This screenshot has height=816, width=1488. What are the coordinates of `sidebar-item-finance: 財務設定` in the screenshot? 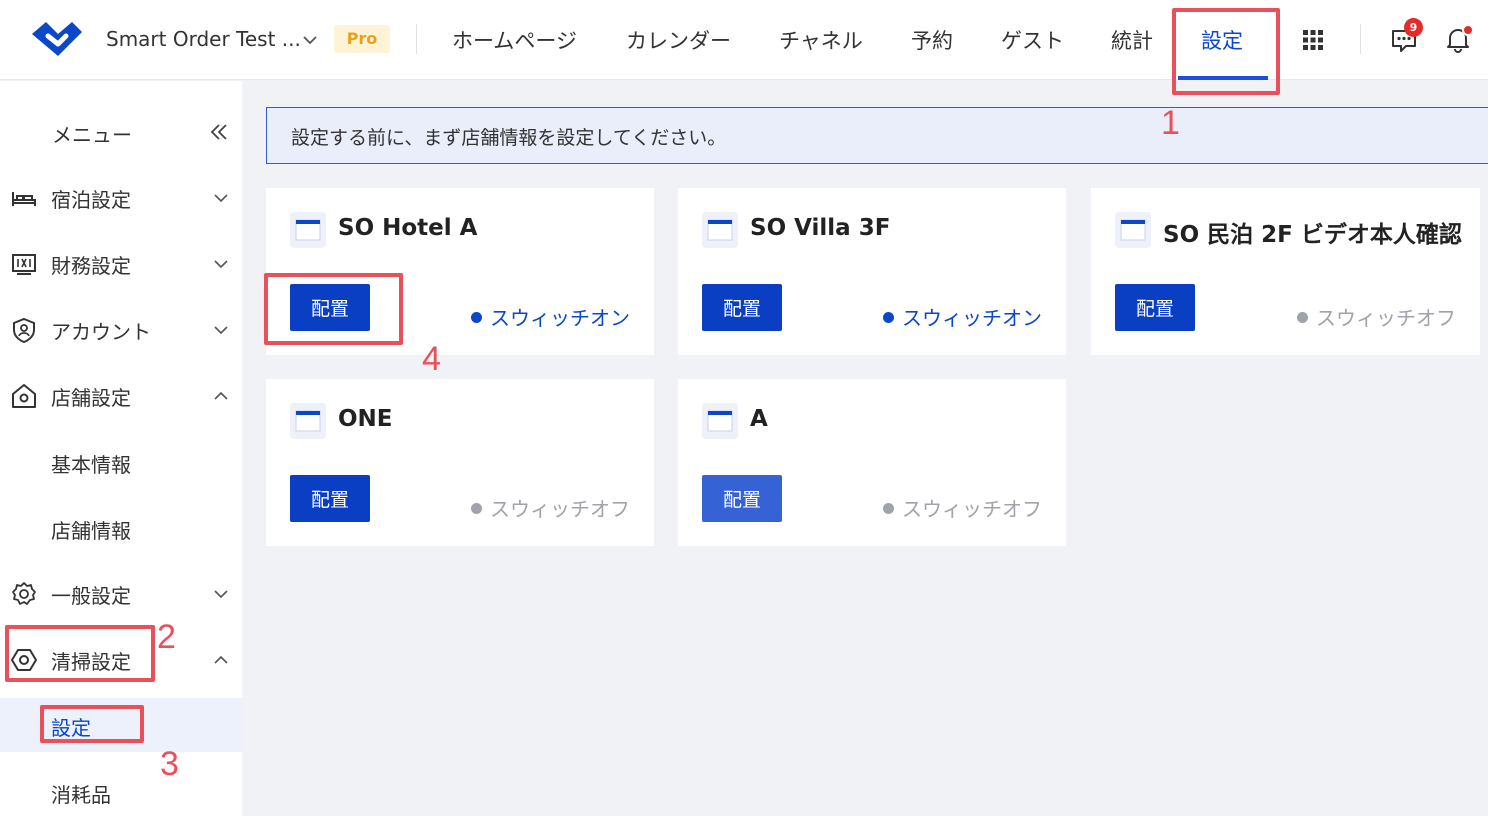 It's located at (121, 264).